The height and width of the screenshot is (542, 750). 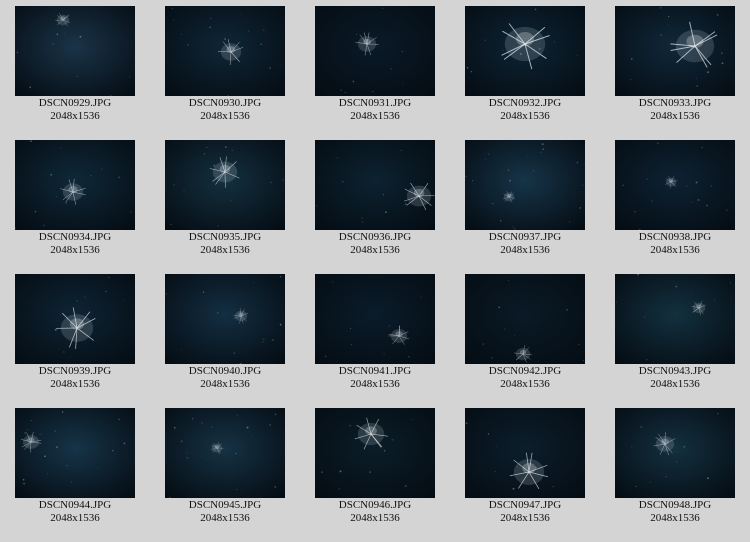 I want to click on thumbnail-item: DSCN0941.JPG 2048x1536, so click(x=375, y=335).